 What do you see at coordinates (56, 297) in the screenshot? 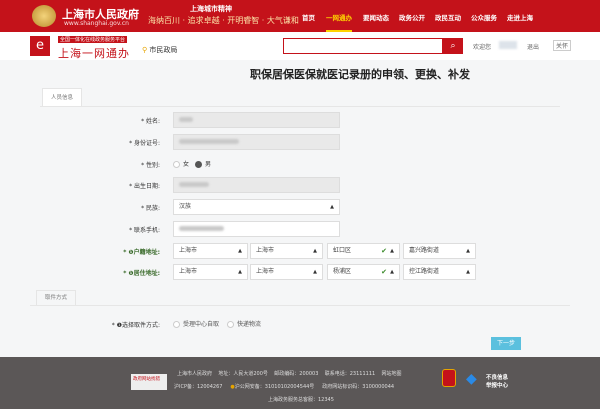
I see `tab-pickup: 取件方式` at bounding box center [56, 297].